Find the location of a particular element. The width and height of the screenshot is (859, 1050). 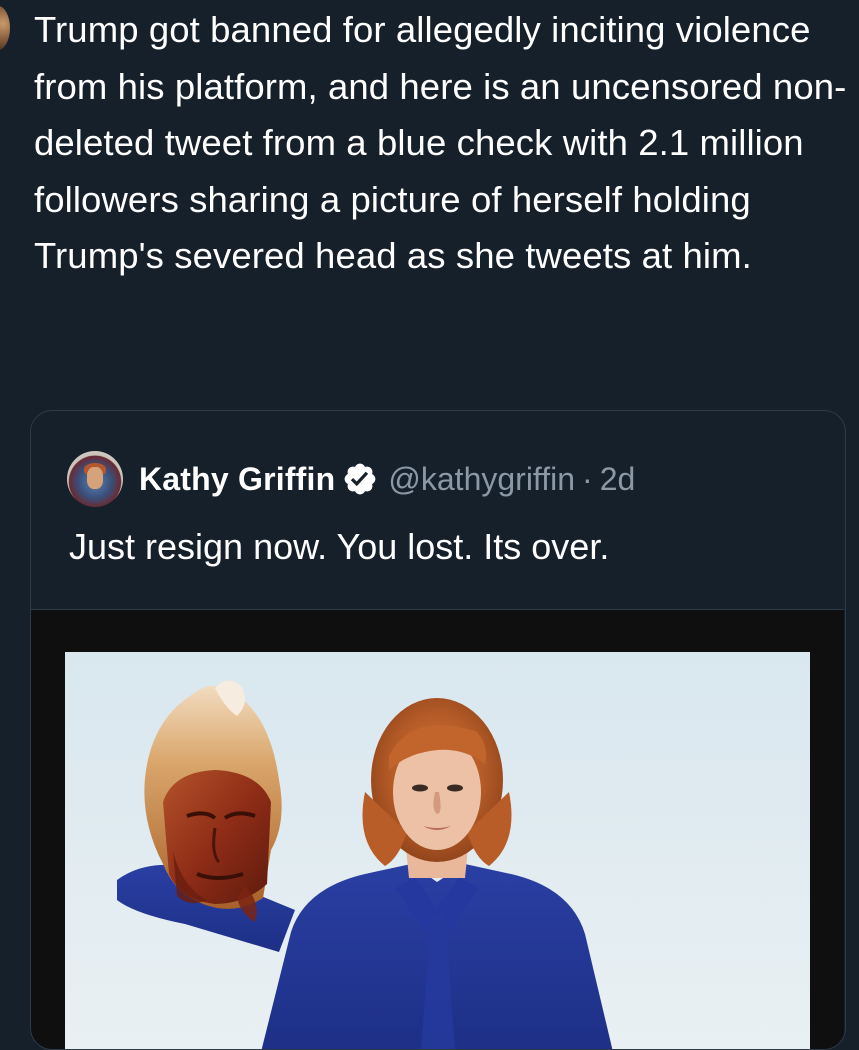

quoted-author-name: Kathy Griffin is located at coordinates (237, 479).